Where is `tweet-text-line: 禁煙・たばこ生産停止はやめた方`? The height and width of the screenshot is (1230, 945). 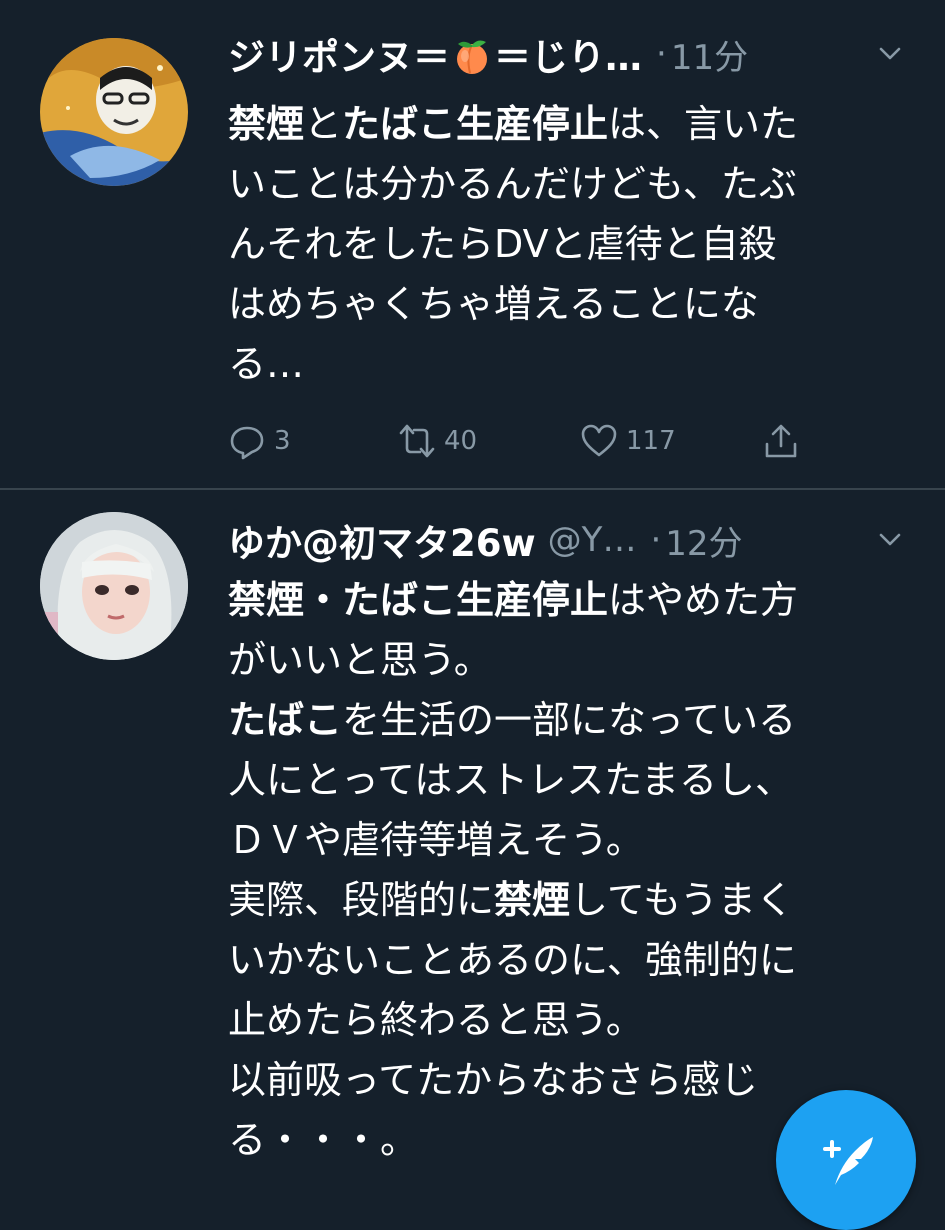 tweet-text-line: 禁煙・たばこ生産停止はやめた方 is located at coordinates (571, 600).